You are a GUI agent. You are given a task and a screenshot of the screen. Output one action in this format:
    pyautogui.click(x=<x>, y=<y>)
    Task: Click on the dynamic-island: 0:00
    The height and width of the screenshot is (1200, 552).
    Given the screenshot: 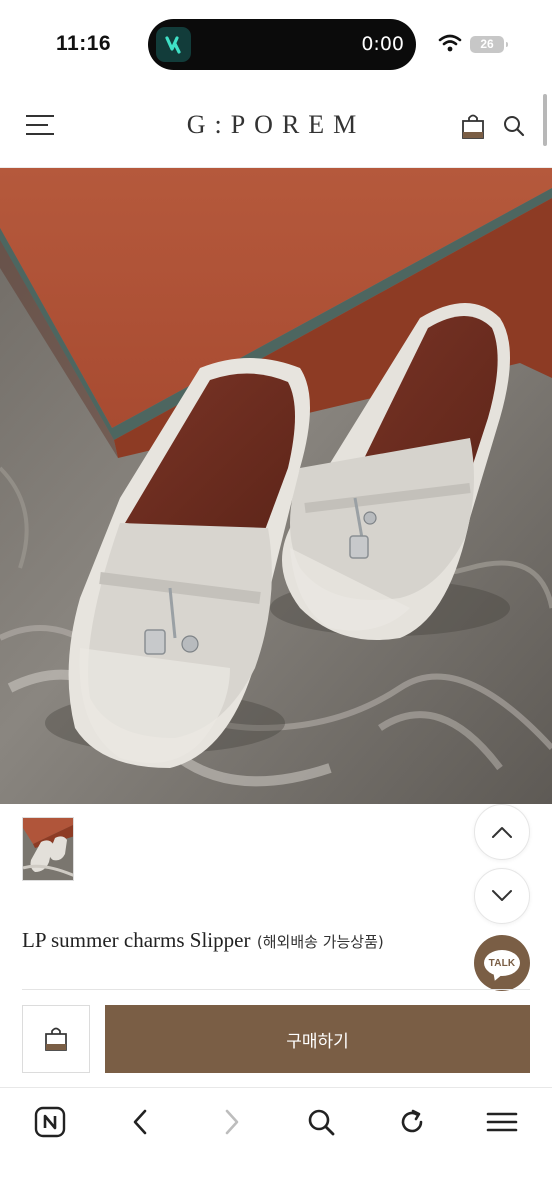 What is the action you would take?
    pyautogui.click(x=282, y=44)
    